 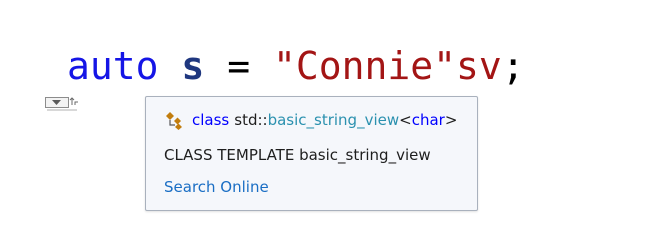 What do you see at coordinates (174, 120) in the screenshot?
I see `class-icon` at bounding box center [174, 120].